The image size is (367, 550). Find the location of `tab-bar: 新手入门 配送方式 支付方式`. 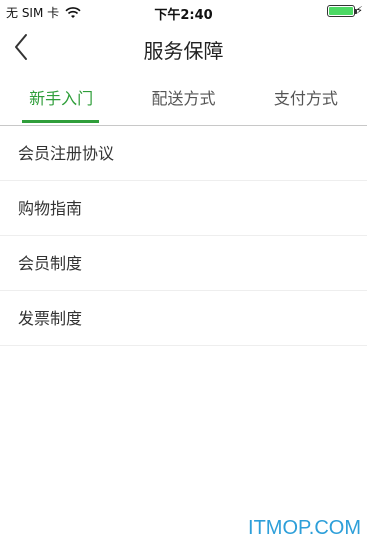

tab-bar: 新手入门 配送方式 支付方式 is located at coordinates (183, 100).